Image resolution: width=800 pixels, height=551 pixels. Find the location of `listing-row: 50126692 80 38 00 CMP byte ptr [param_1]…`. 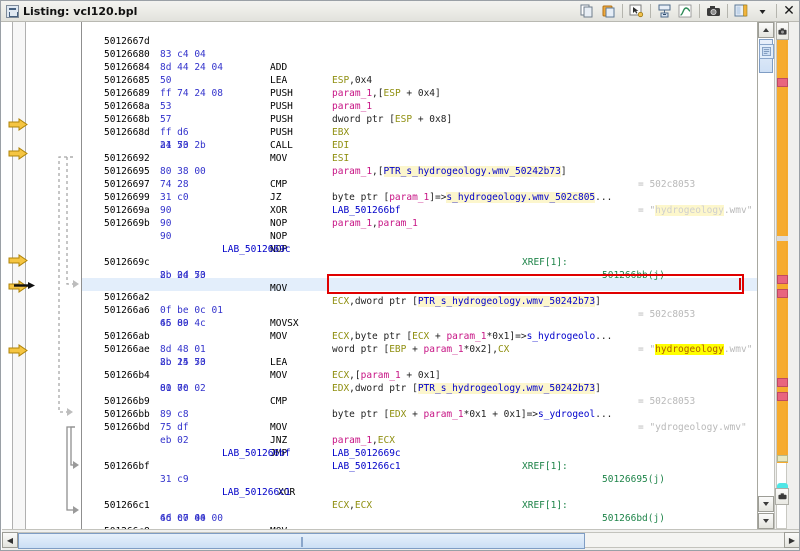

listing-row: 50126692 80 38 00 CMP byte ptr [param_1]… is located at coordinates (419, 177).